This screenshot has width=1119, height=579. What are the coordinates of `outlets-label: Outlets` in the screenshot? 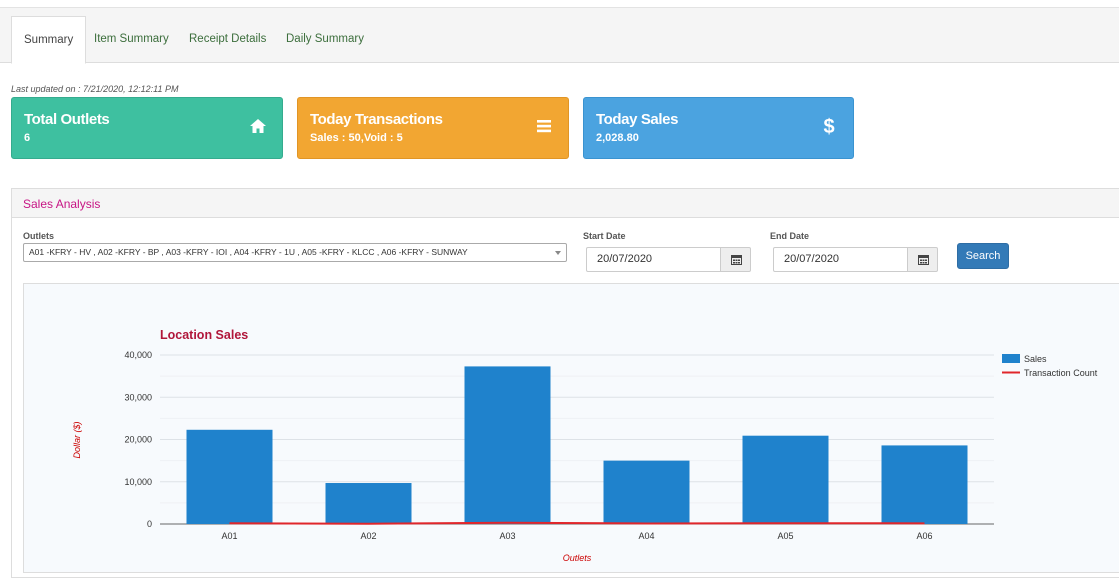 It's located at (39, 236).